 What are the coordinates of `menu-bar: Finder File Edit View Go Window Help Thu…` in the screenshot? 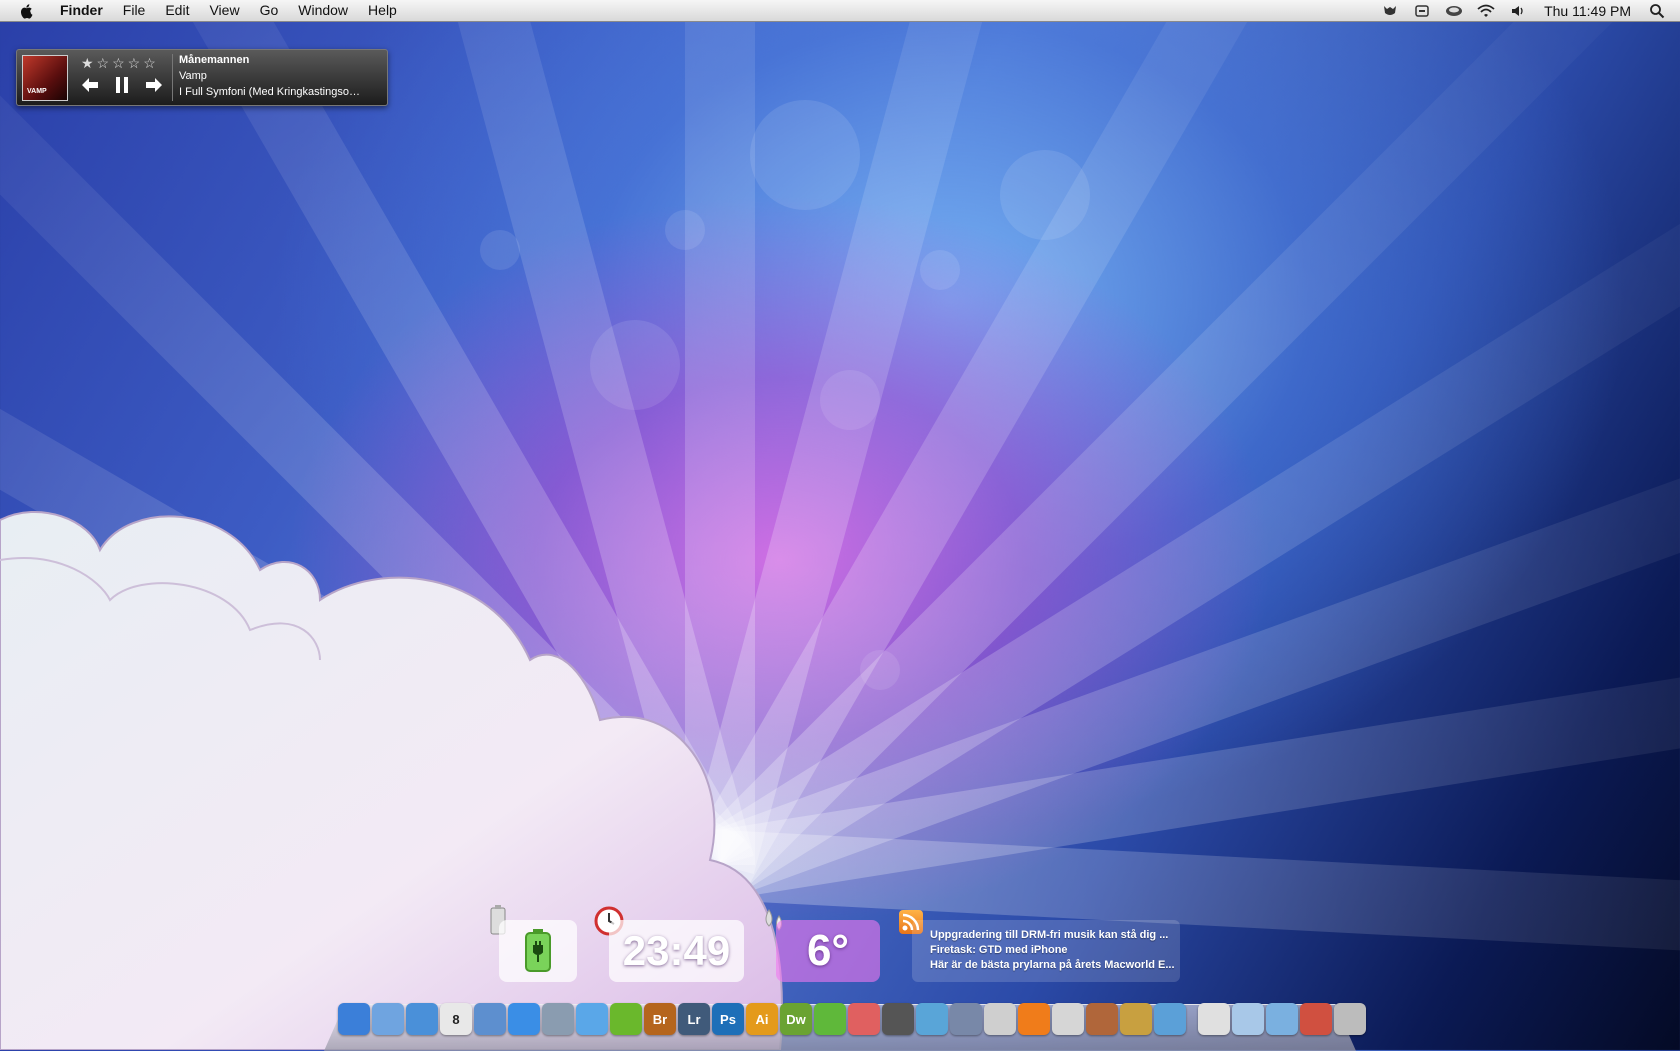 It's located at (840, 11).